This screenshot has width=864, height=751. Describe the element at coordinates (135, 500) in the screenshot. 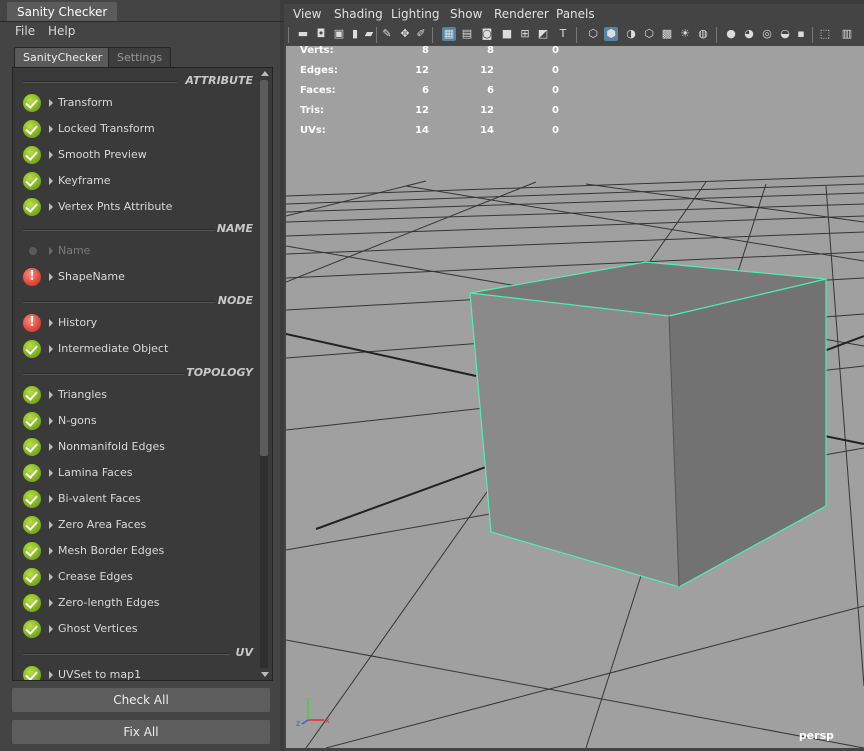

I see `check-item: Bi-valent Faces` at that location.